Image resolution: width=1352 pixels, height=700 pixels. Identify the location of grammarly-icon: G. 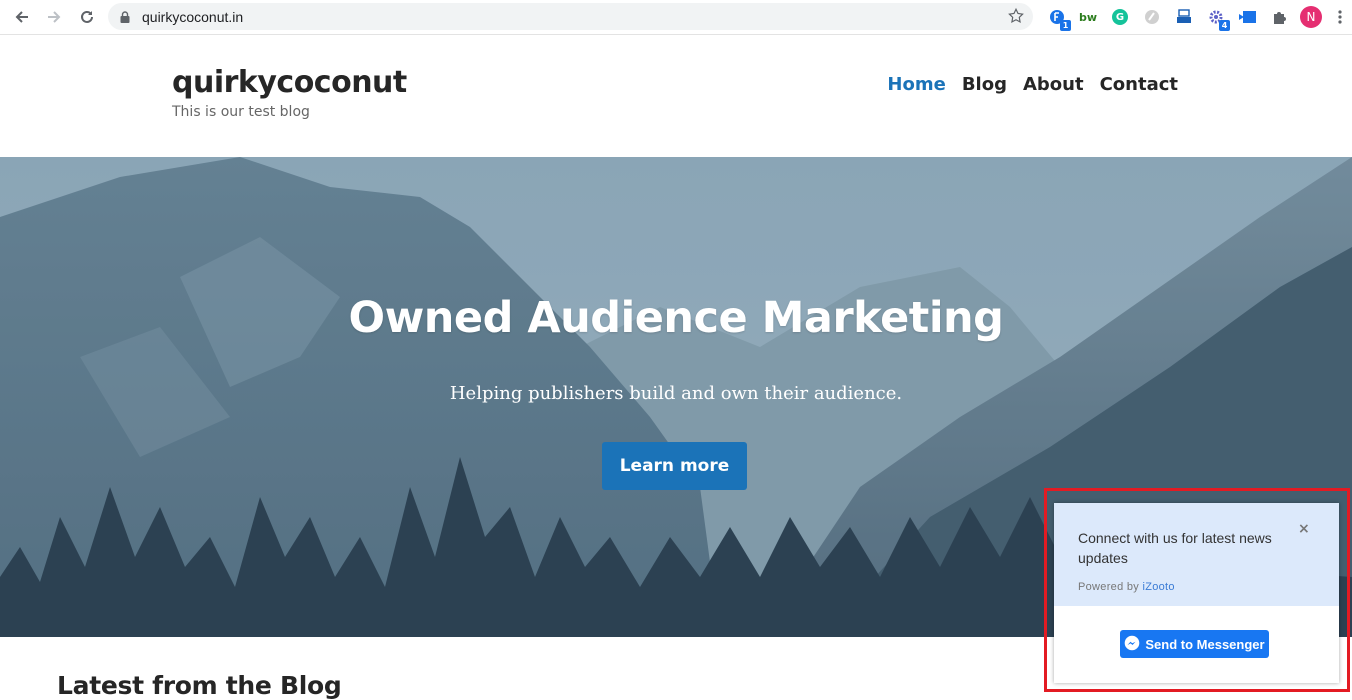
(1120, 17).